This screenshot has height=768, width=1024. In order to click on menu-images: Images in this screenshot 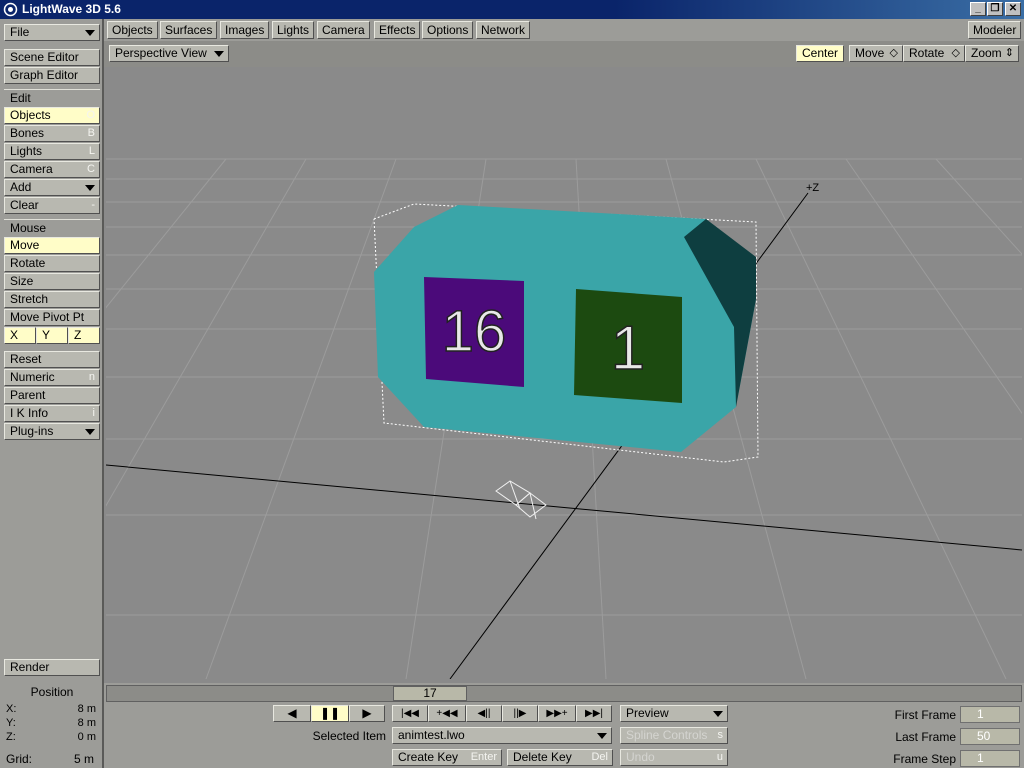, I will do `click(245, 30)`.